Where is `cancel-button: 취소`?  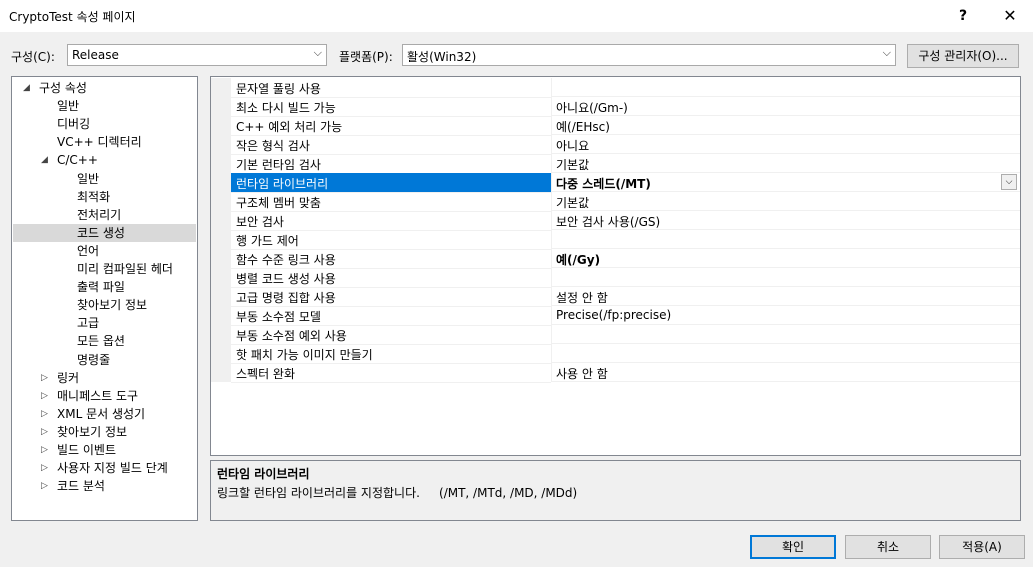
cancel-button: 취소 is located at coordinates (888, 547).